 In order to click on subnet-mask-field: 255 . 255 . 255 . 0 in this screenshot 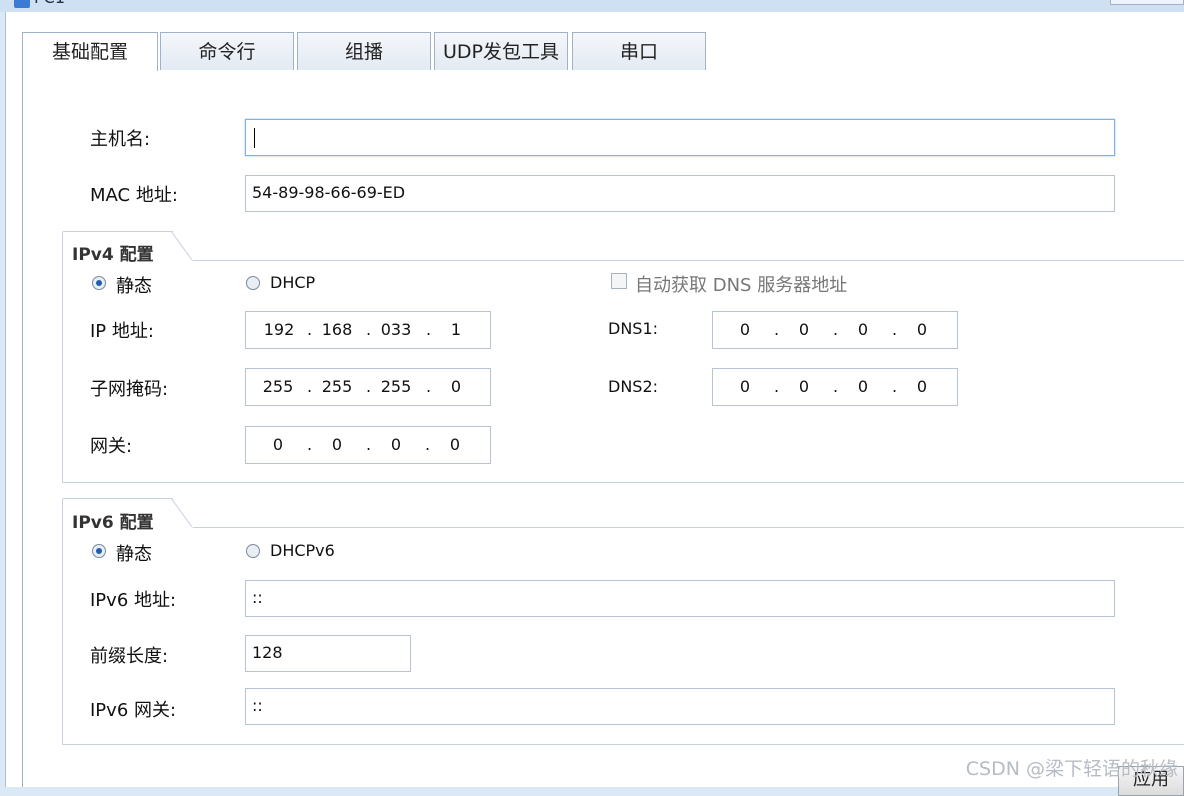, I will do `click(368, 387)`.